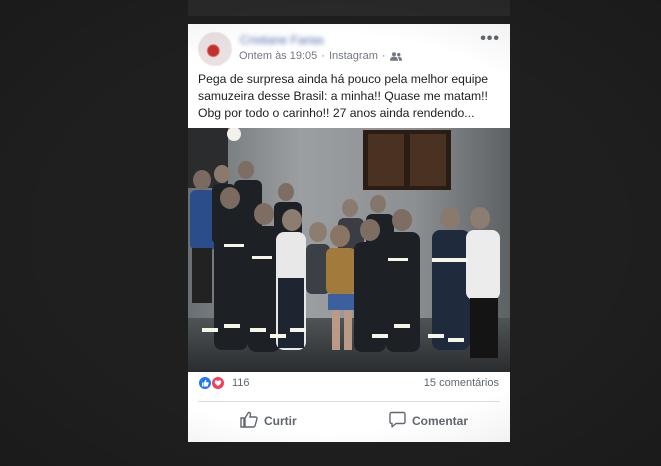  I want to click on thumbs-up-icon, so click(249, 421).